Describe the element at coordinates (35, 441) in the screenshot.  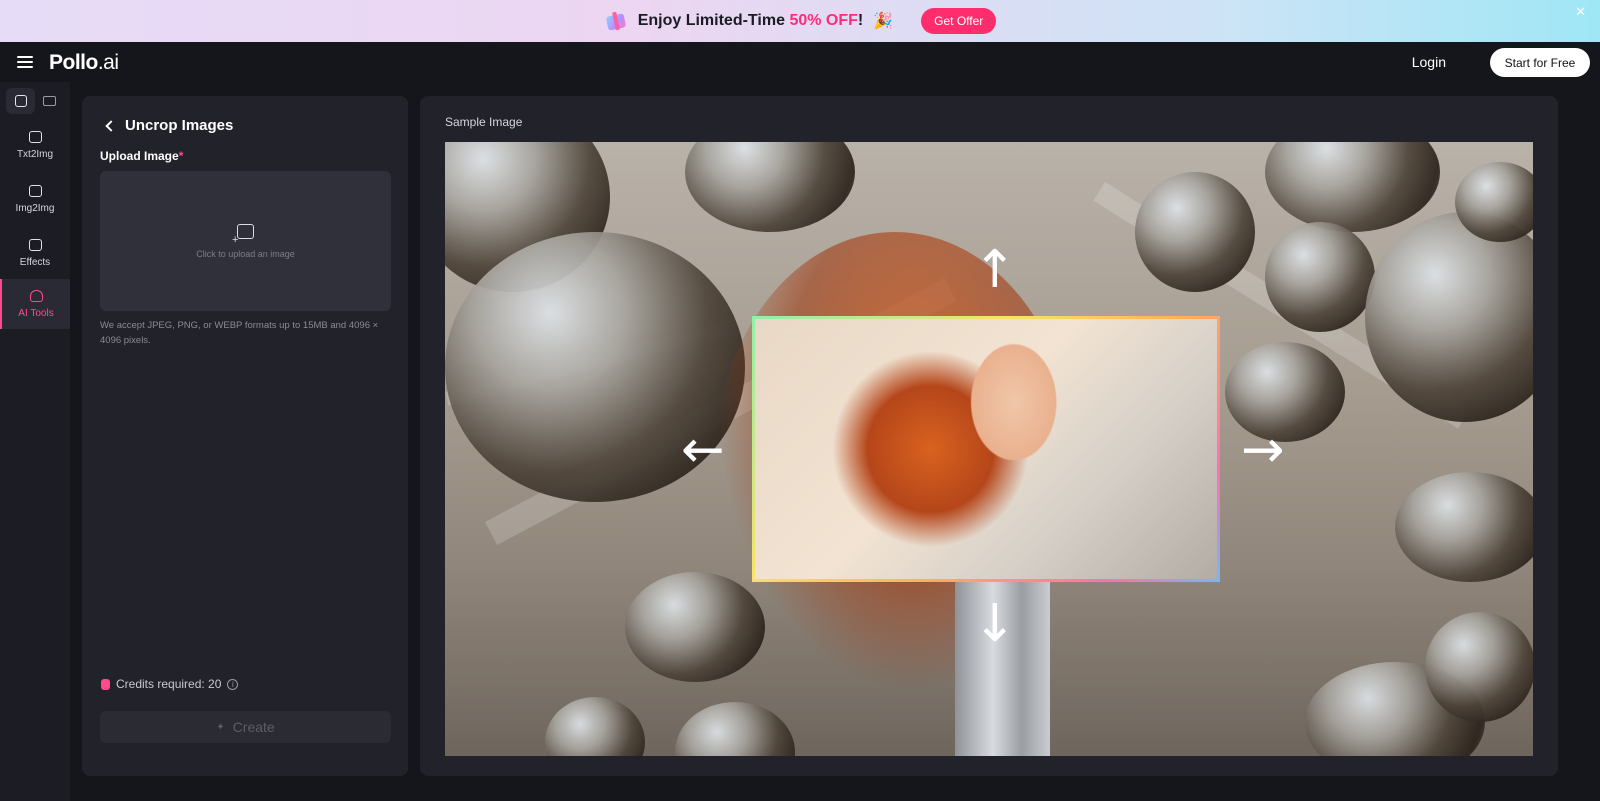
I see `left-rail: Txt2Img Img2Img Effects AI Tools` at that location.